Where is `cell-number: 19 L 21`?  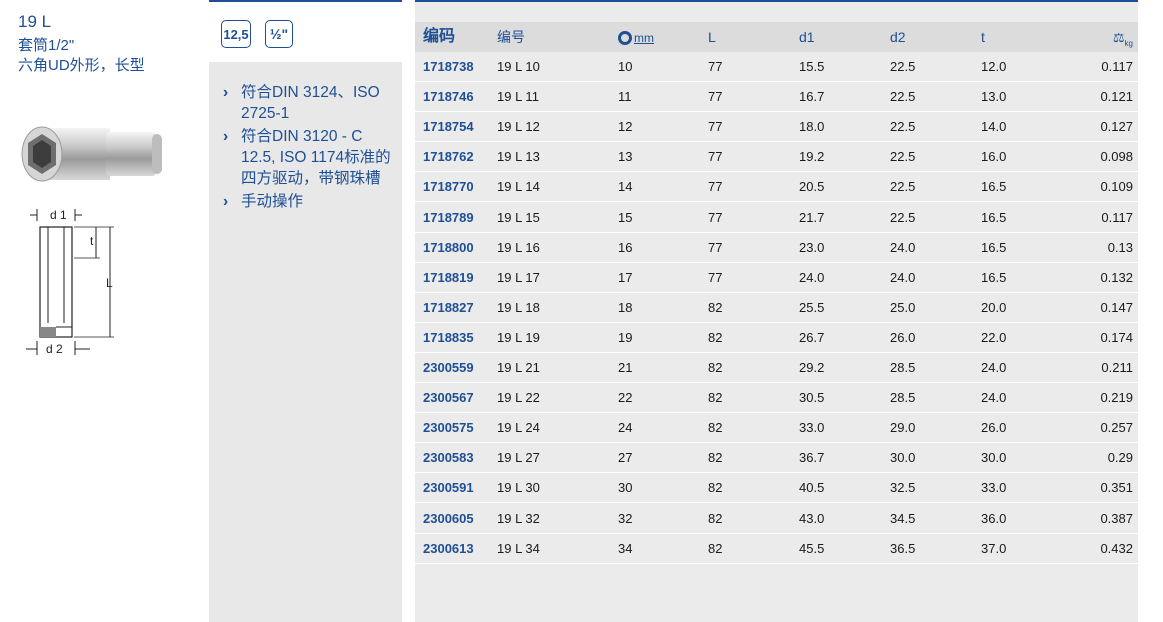 cell-number: 19 L 21 is located at coordinates (518, 367).